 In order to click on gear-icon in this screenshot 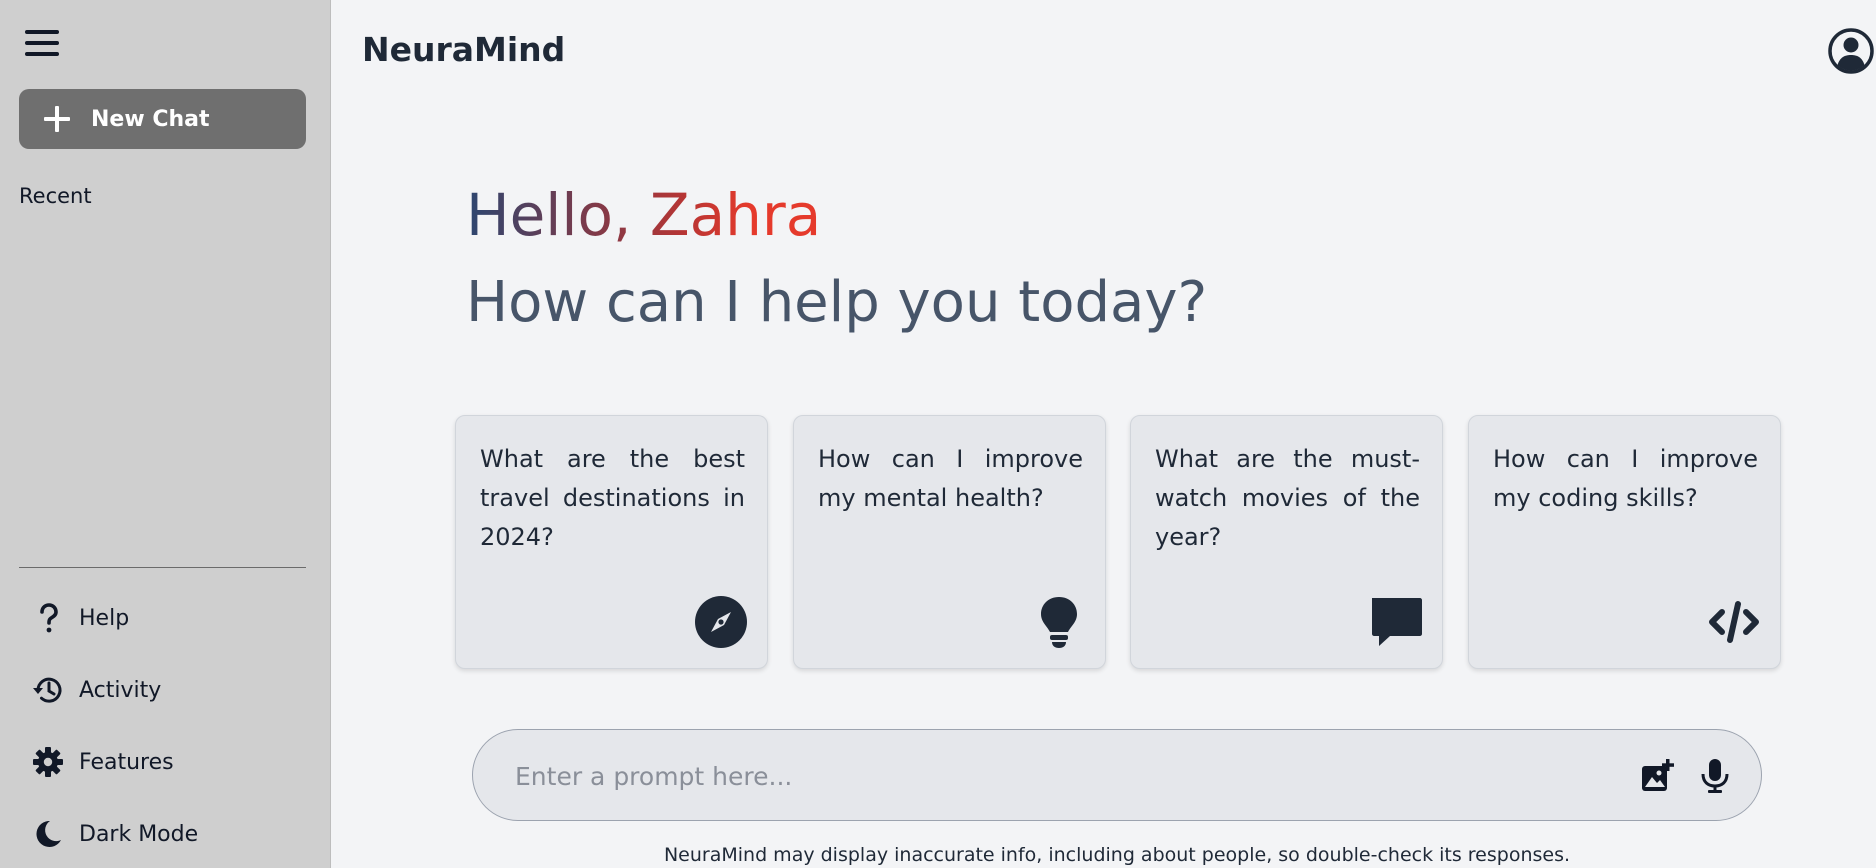, I will do `click(48, 762)`.